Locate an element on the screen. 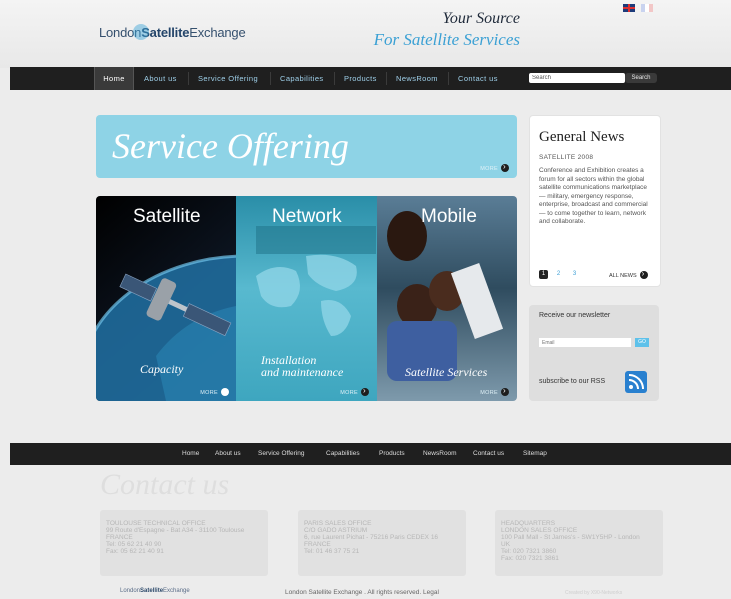  news-title: General News is located at coordinates (582, 137).